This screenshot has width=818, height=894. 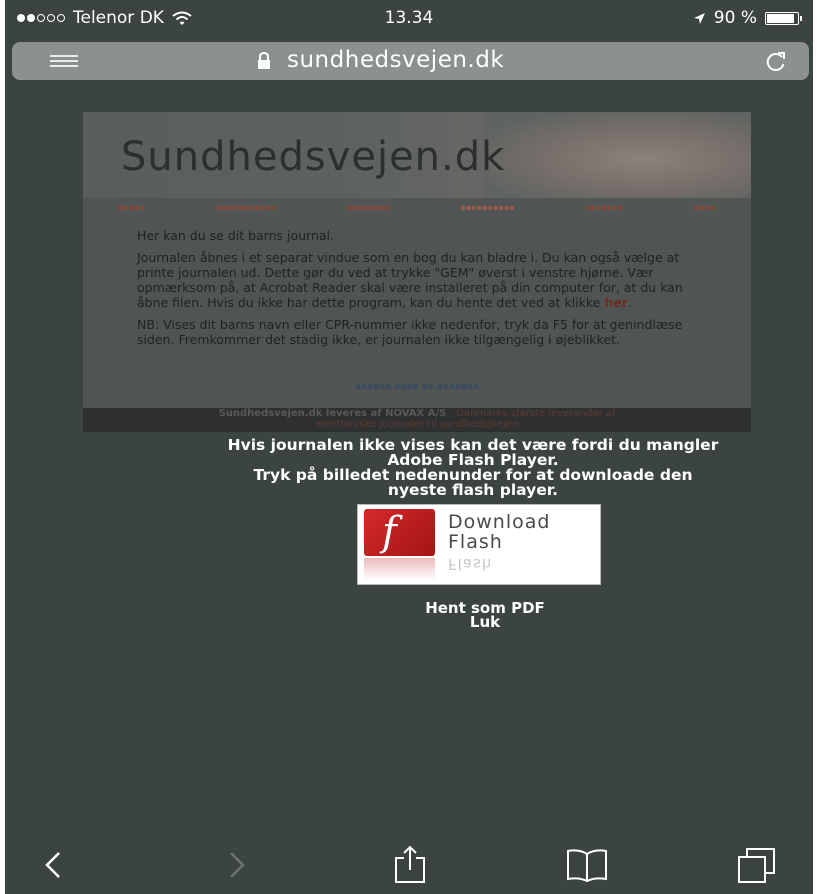 I want to click on reload-icon, so click(x=776, y=62).